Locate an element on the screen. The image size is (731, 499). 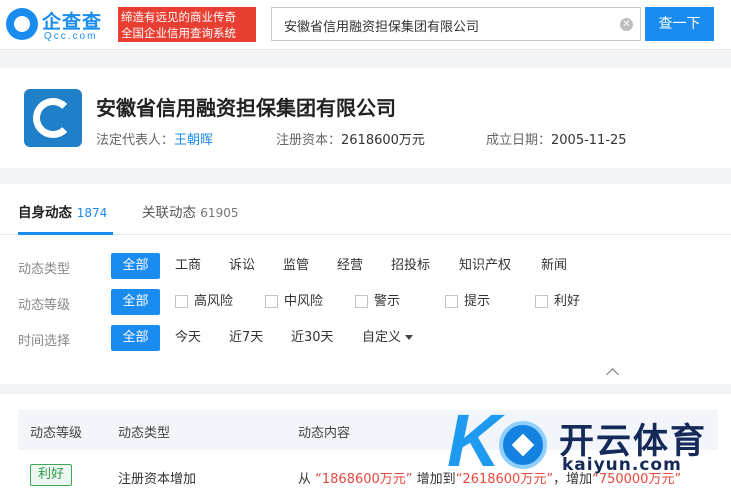
chevron-down-icon is located at coordinates (409, 337).